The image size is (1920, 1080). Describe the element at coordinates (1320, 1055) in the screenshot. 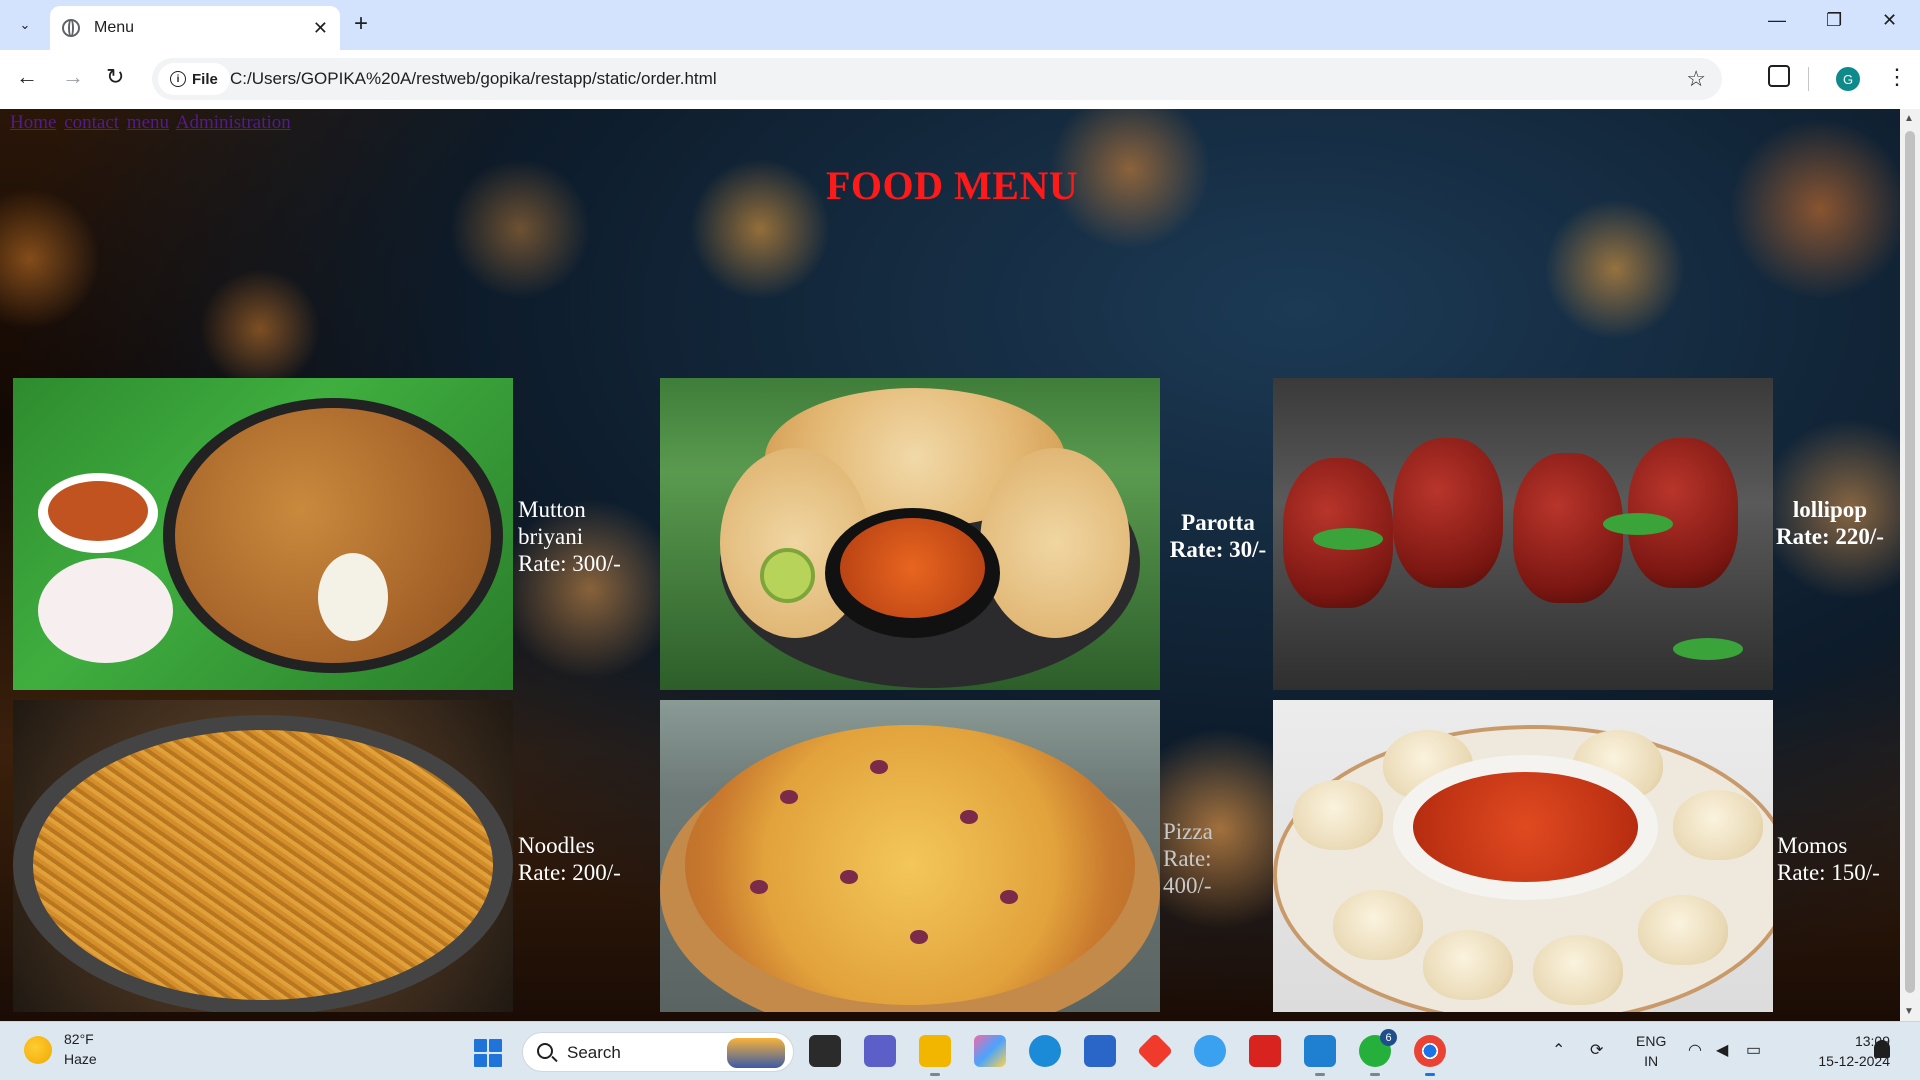

I see `vscode-icon` at that location.